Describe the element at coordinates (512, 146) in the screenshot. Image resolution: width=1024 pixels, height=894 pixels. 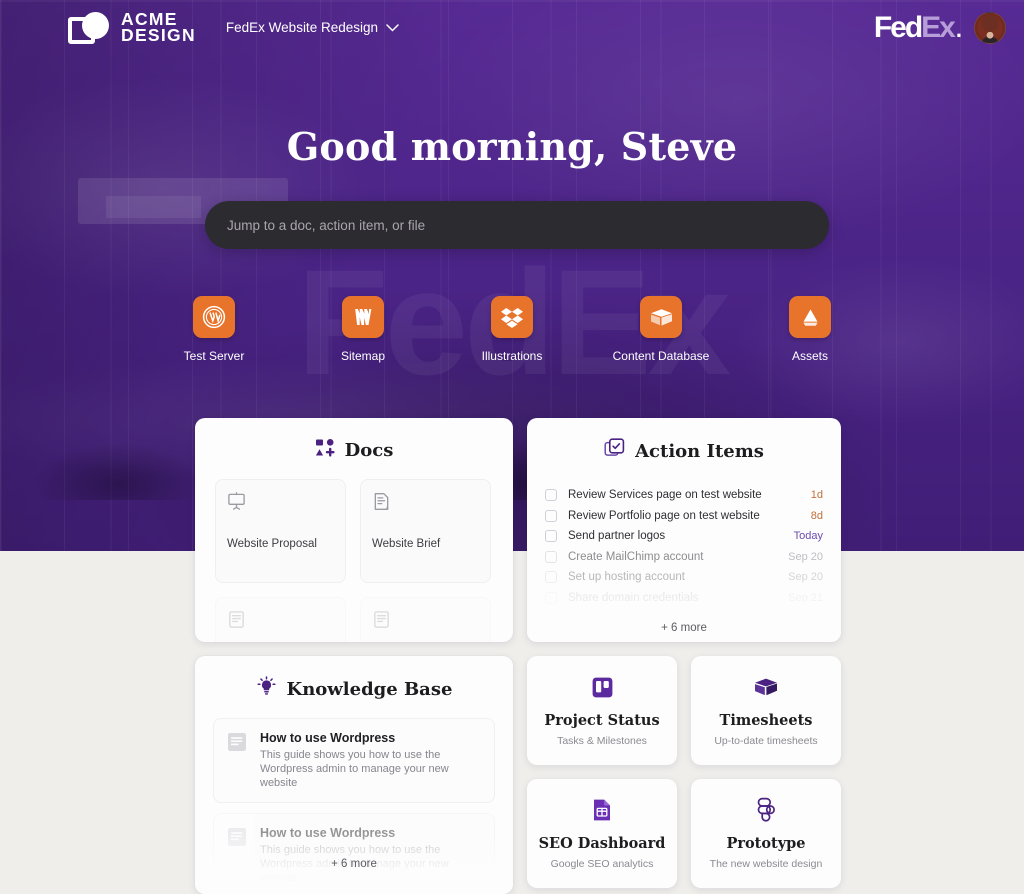
I see `page-title: Good morning, Steve` at that location.